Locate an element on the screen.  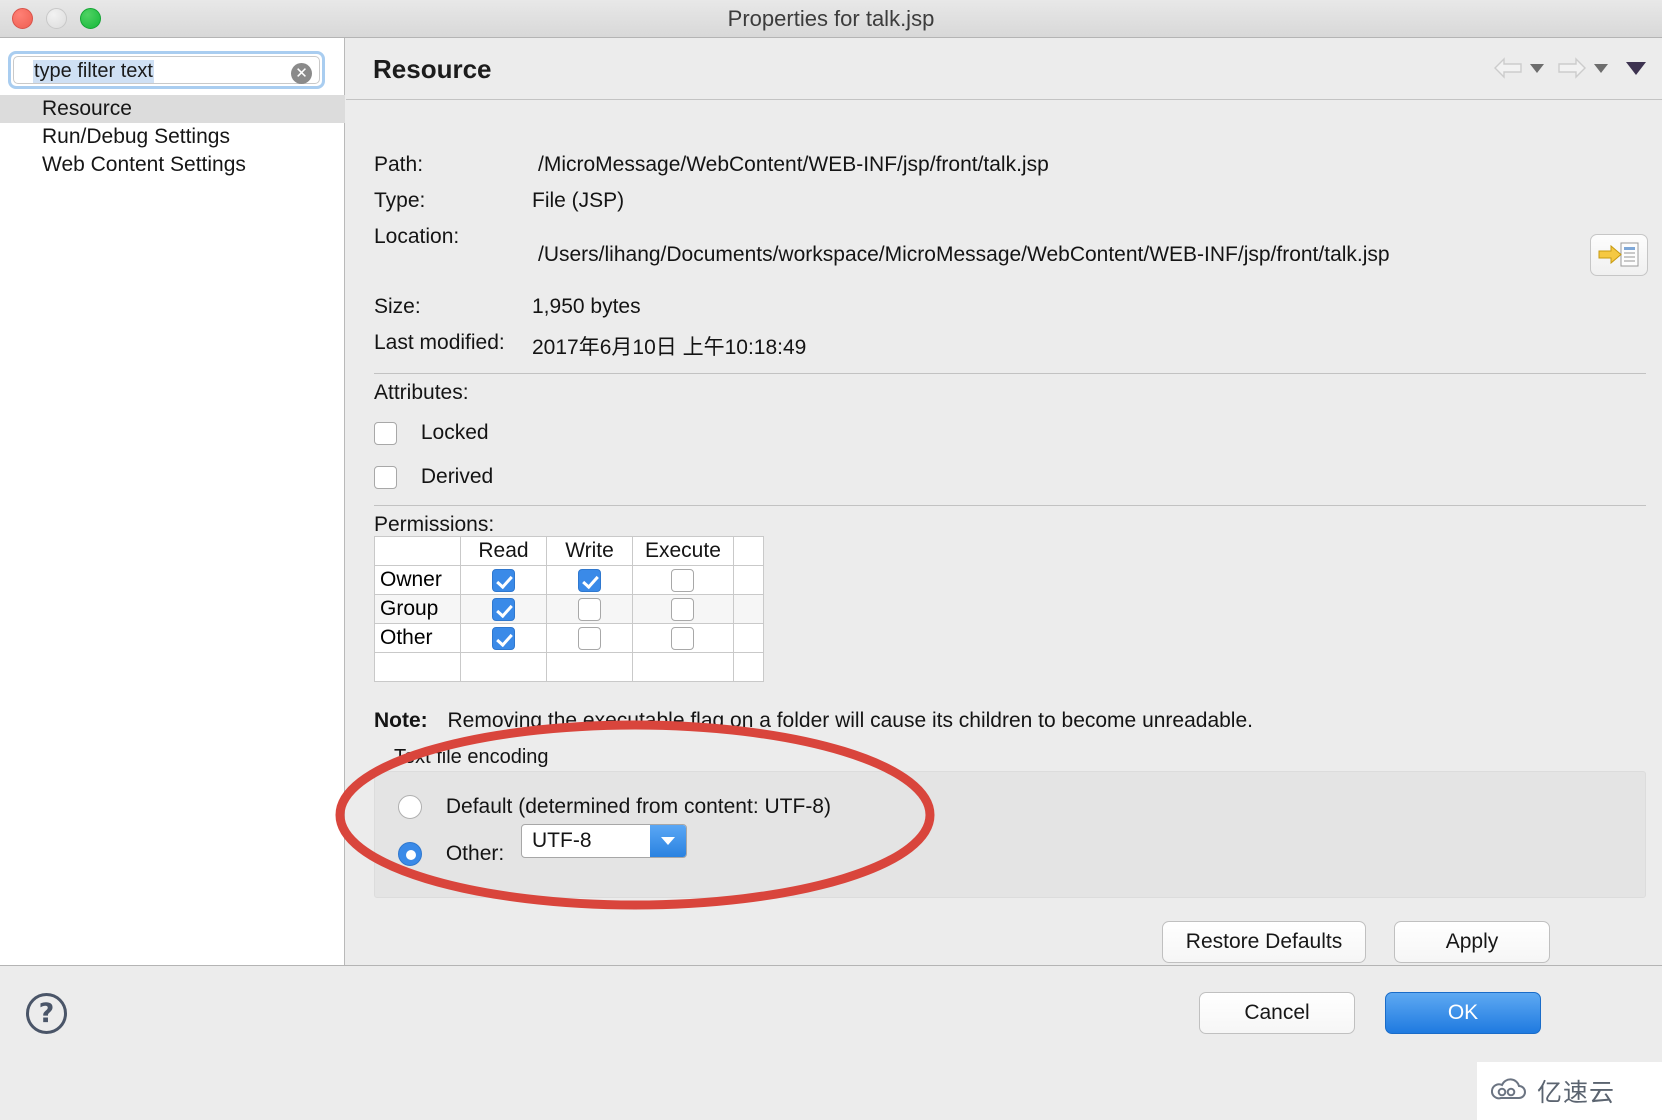
filter-input-value: type filter text is located at coordinates (93, 71).